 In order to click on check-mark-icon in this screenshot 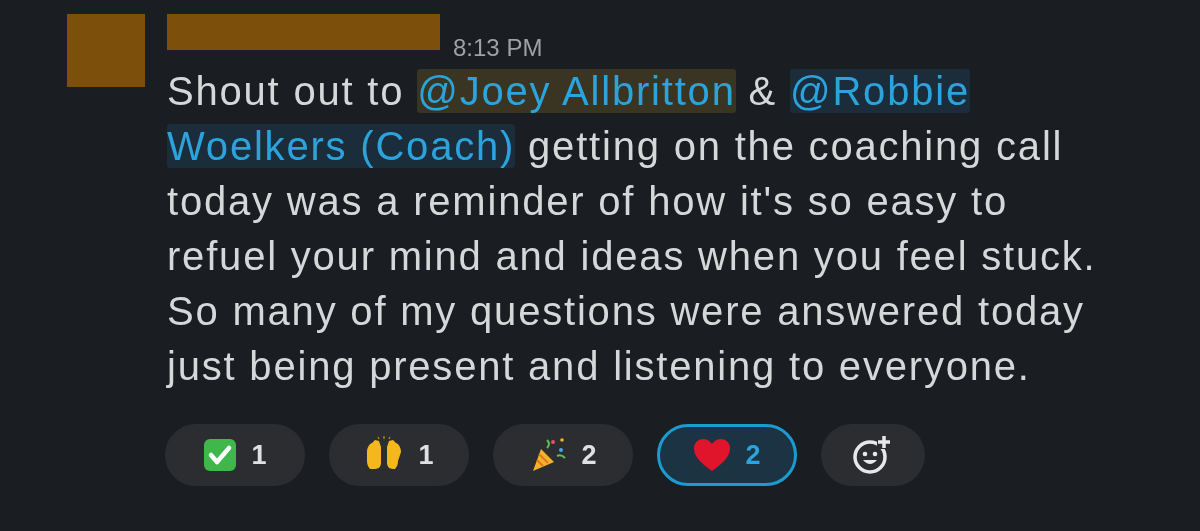, I will do `click(220, 455)`.